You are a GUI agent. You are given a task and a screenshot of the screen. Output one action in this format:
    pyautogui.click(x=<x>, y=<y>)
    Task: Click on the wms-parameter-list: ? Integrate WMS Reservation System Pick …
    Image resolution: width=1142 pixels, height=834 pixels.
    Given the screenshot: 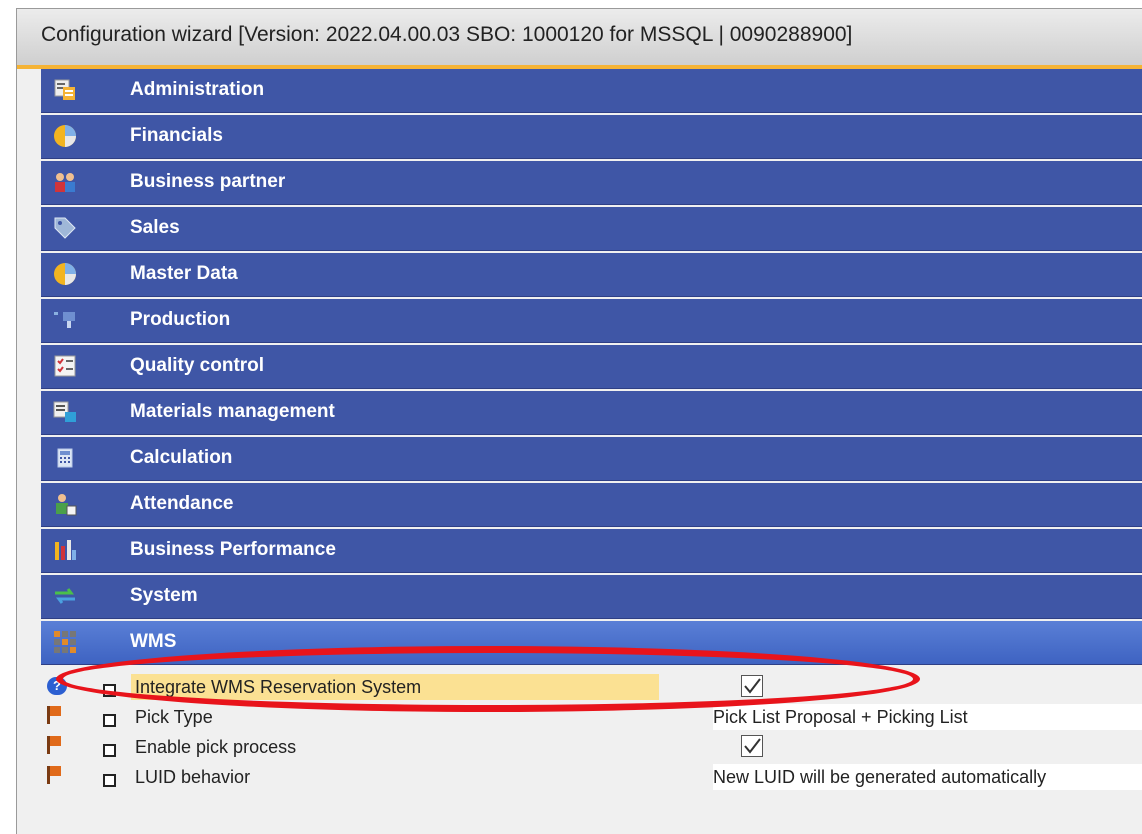 What is the action you would take?
    pyautogui.click(x=591, y=731)
    